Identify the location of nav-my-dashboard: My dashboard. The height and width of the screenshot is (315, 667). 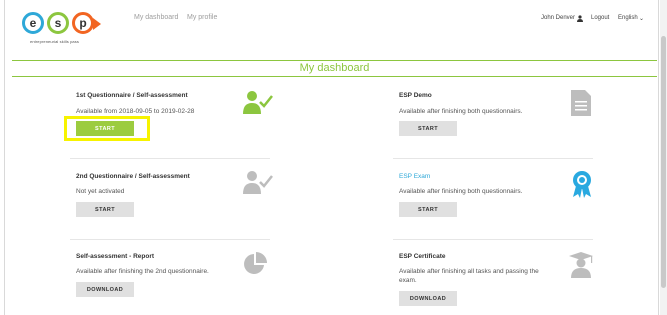
(156, 17).